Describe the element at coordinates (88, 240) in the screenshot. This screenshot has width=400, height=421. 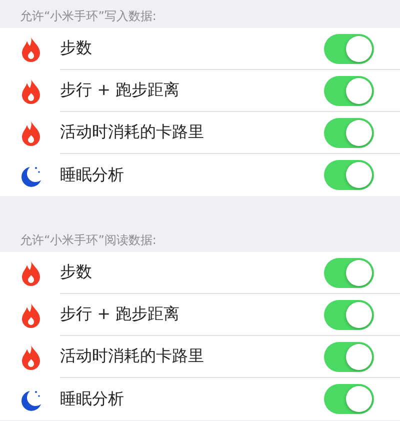
I see `section-header: 允许“小米手环”阅读数据:` at that location.